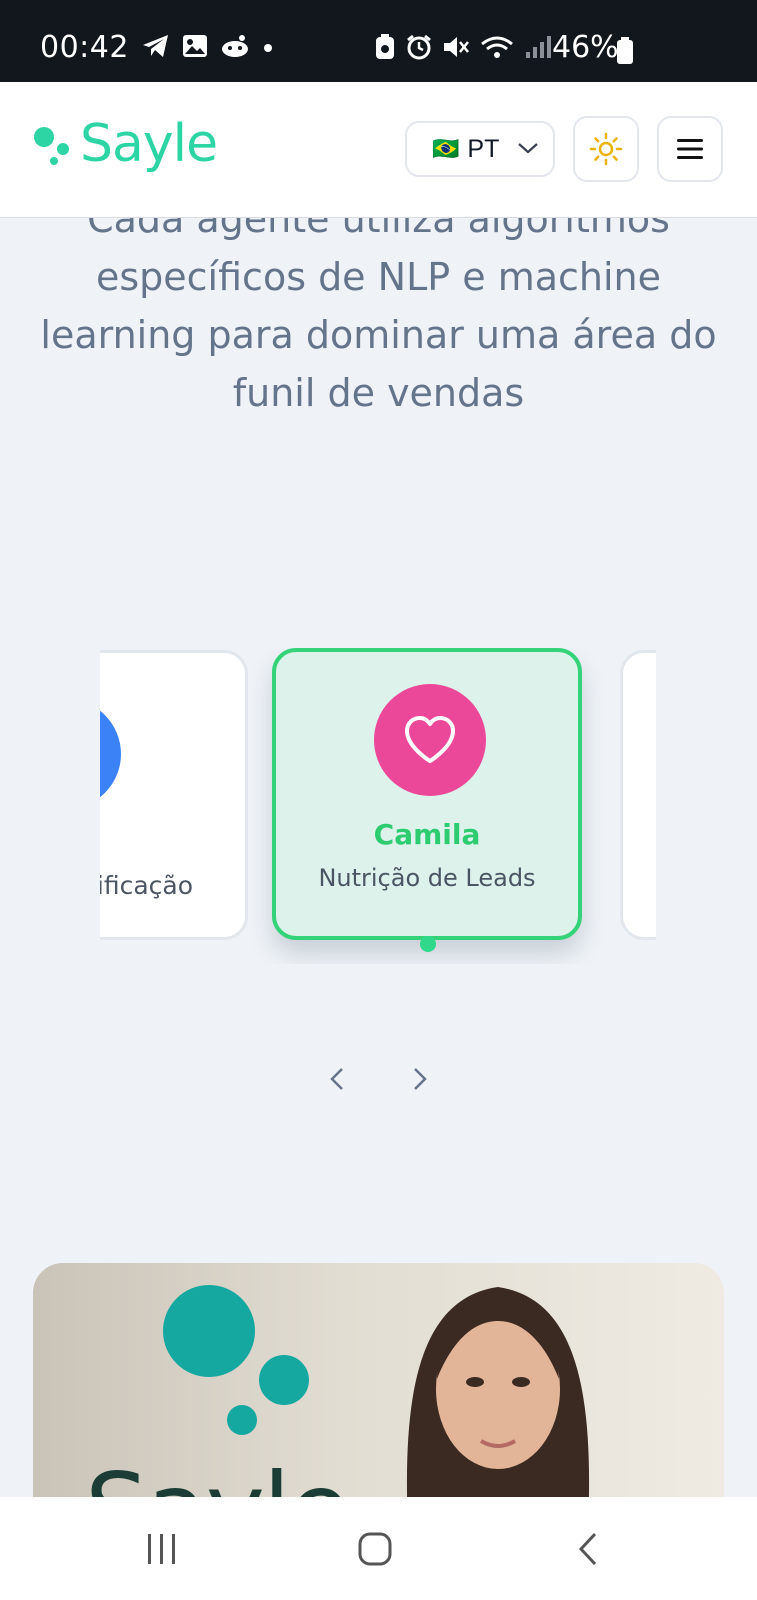 The image size is (757, 1600). I want to click on mute-icon, so click(456, 47).